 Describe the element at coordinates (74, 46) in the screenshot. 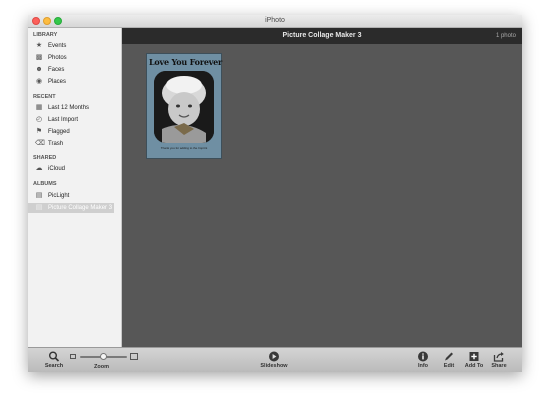

I see `sidebar-item-events: ★ Events` at that location.